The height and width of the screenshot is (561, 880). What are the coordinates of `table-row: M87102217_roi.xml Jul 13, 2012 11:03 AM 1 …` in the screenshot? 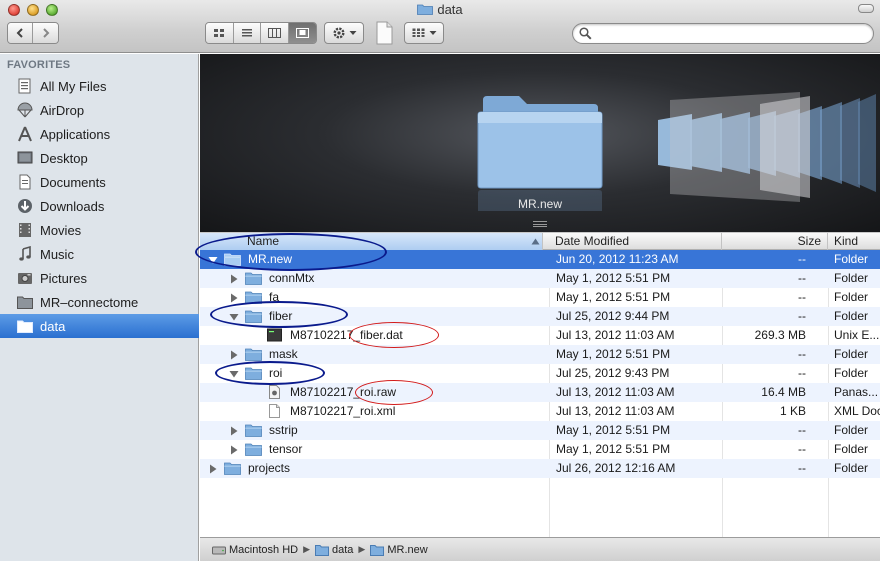 It's located at (540, 411).